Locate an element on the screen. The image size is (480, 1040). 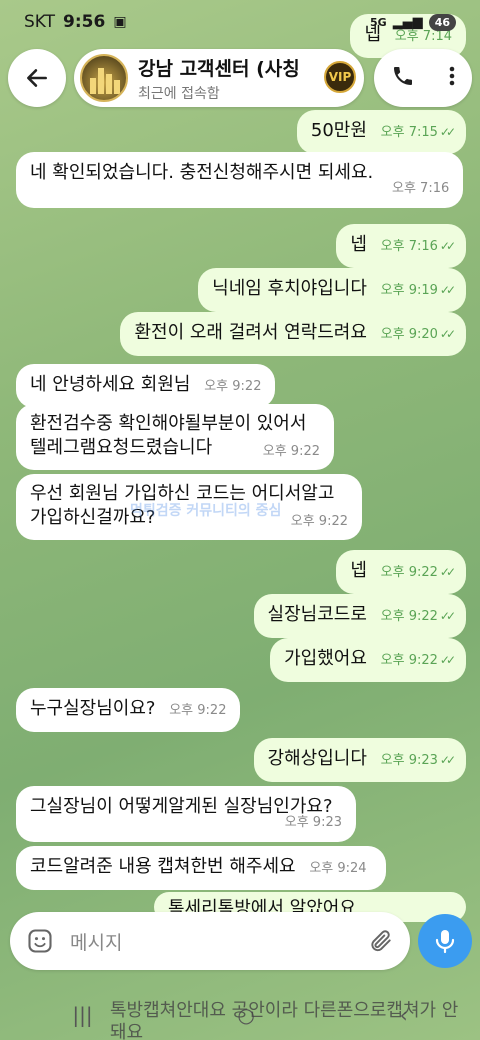
phone-icon is located at coordinates (402, 76).